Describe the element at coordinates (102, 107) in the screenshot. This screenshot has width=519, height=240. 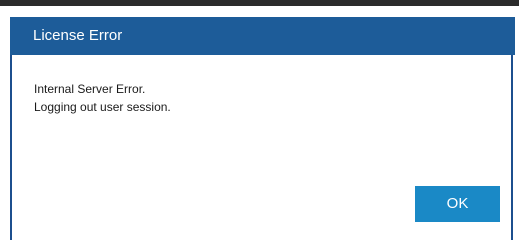
I see `message-line-logout: Logging out user session.` at that location.